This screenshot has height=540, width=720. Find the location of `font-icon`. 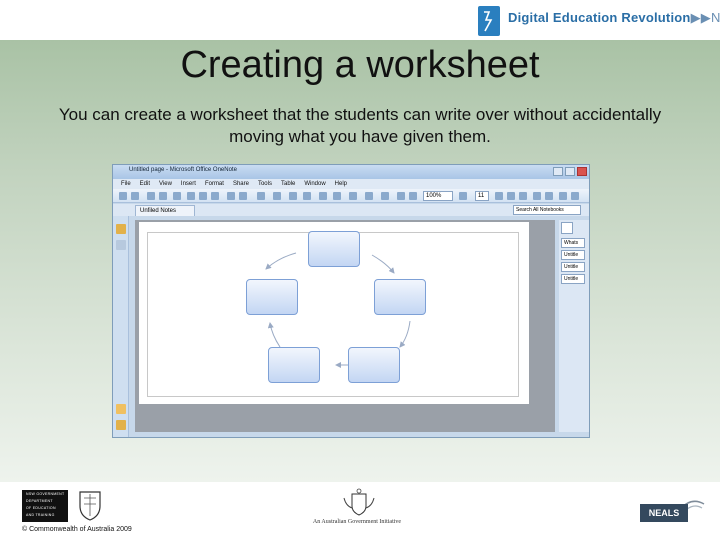

font-icon is located at coordinates (463, 196).